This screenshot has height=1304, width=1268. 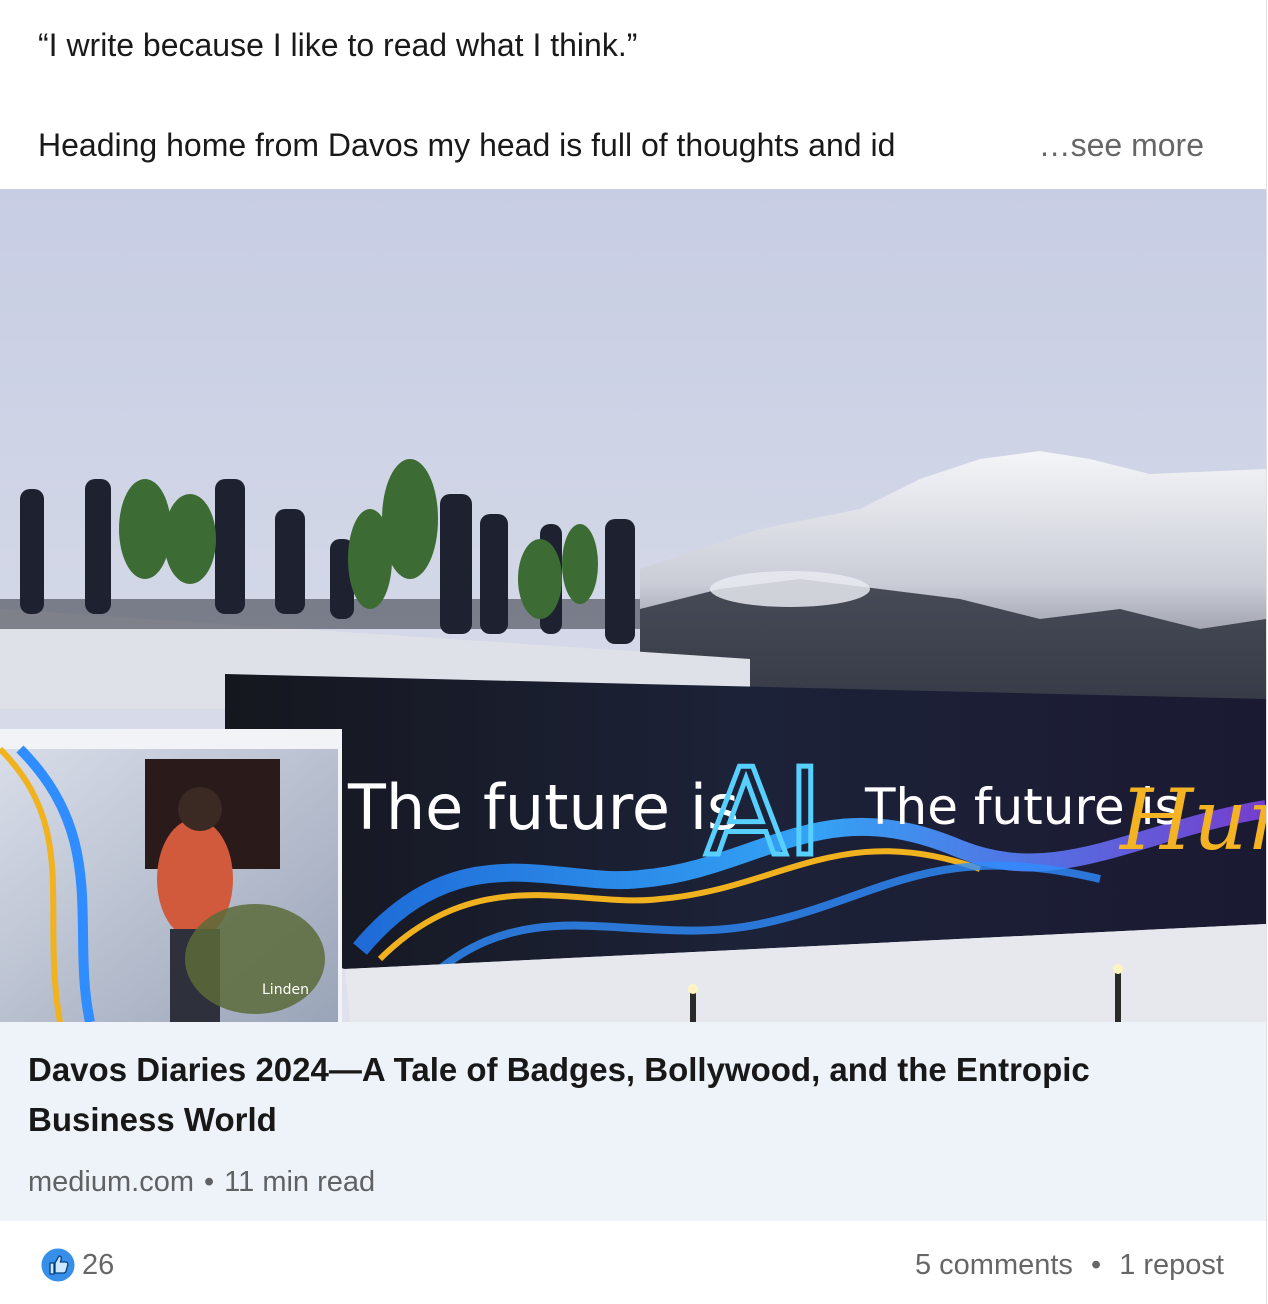 What do you see at coordinates (201, 1182) in the screenshot?
I see `article-meta: medium.com • 11 min read` at bounding box center [201, 1182].